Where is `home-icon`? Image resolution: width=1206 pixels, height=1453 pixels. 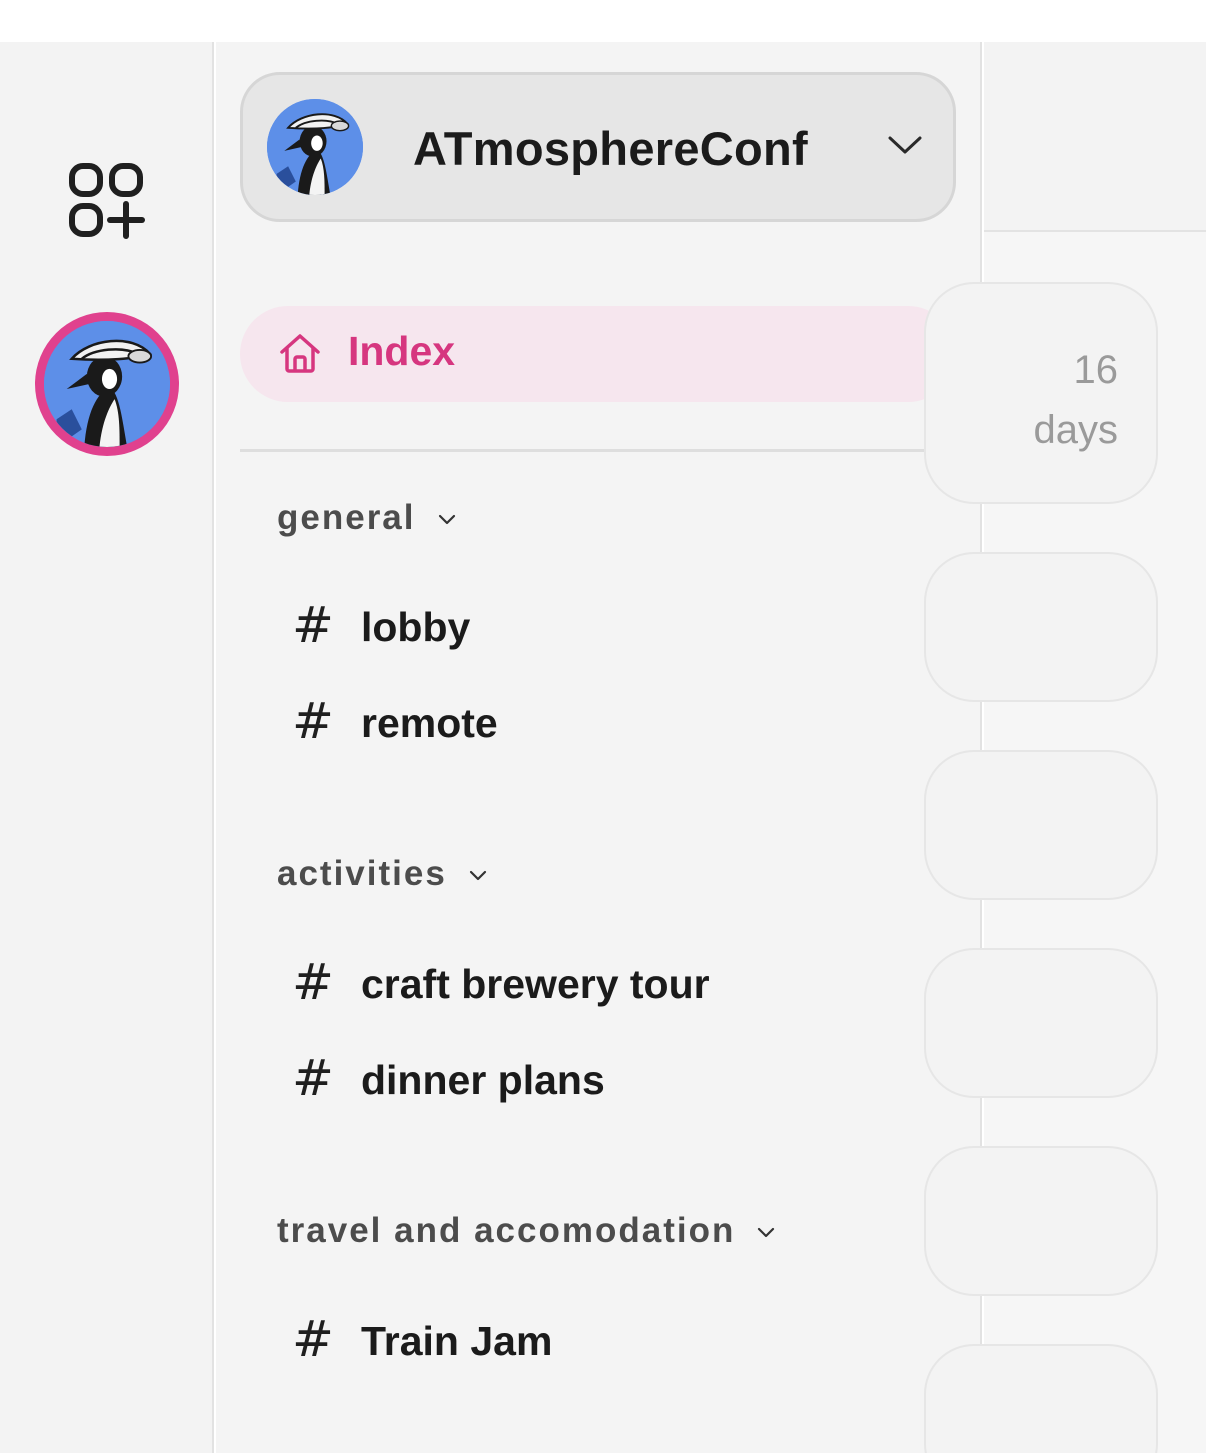
home-icon is located at coordinates (300, 353).